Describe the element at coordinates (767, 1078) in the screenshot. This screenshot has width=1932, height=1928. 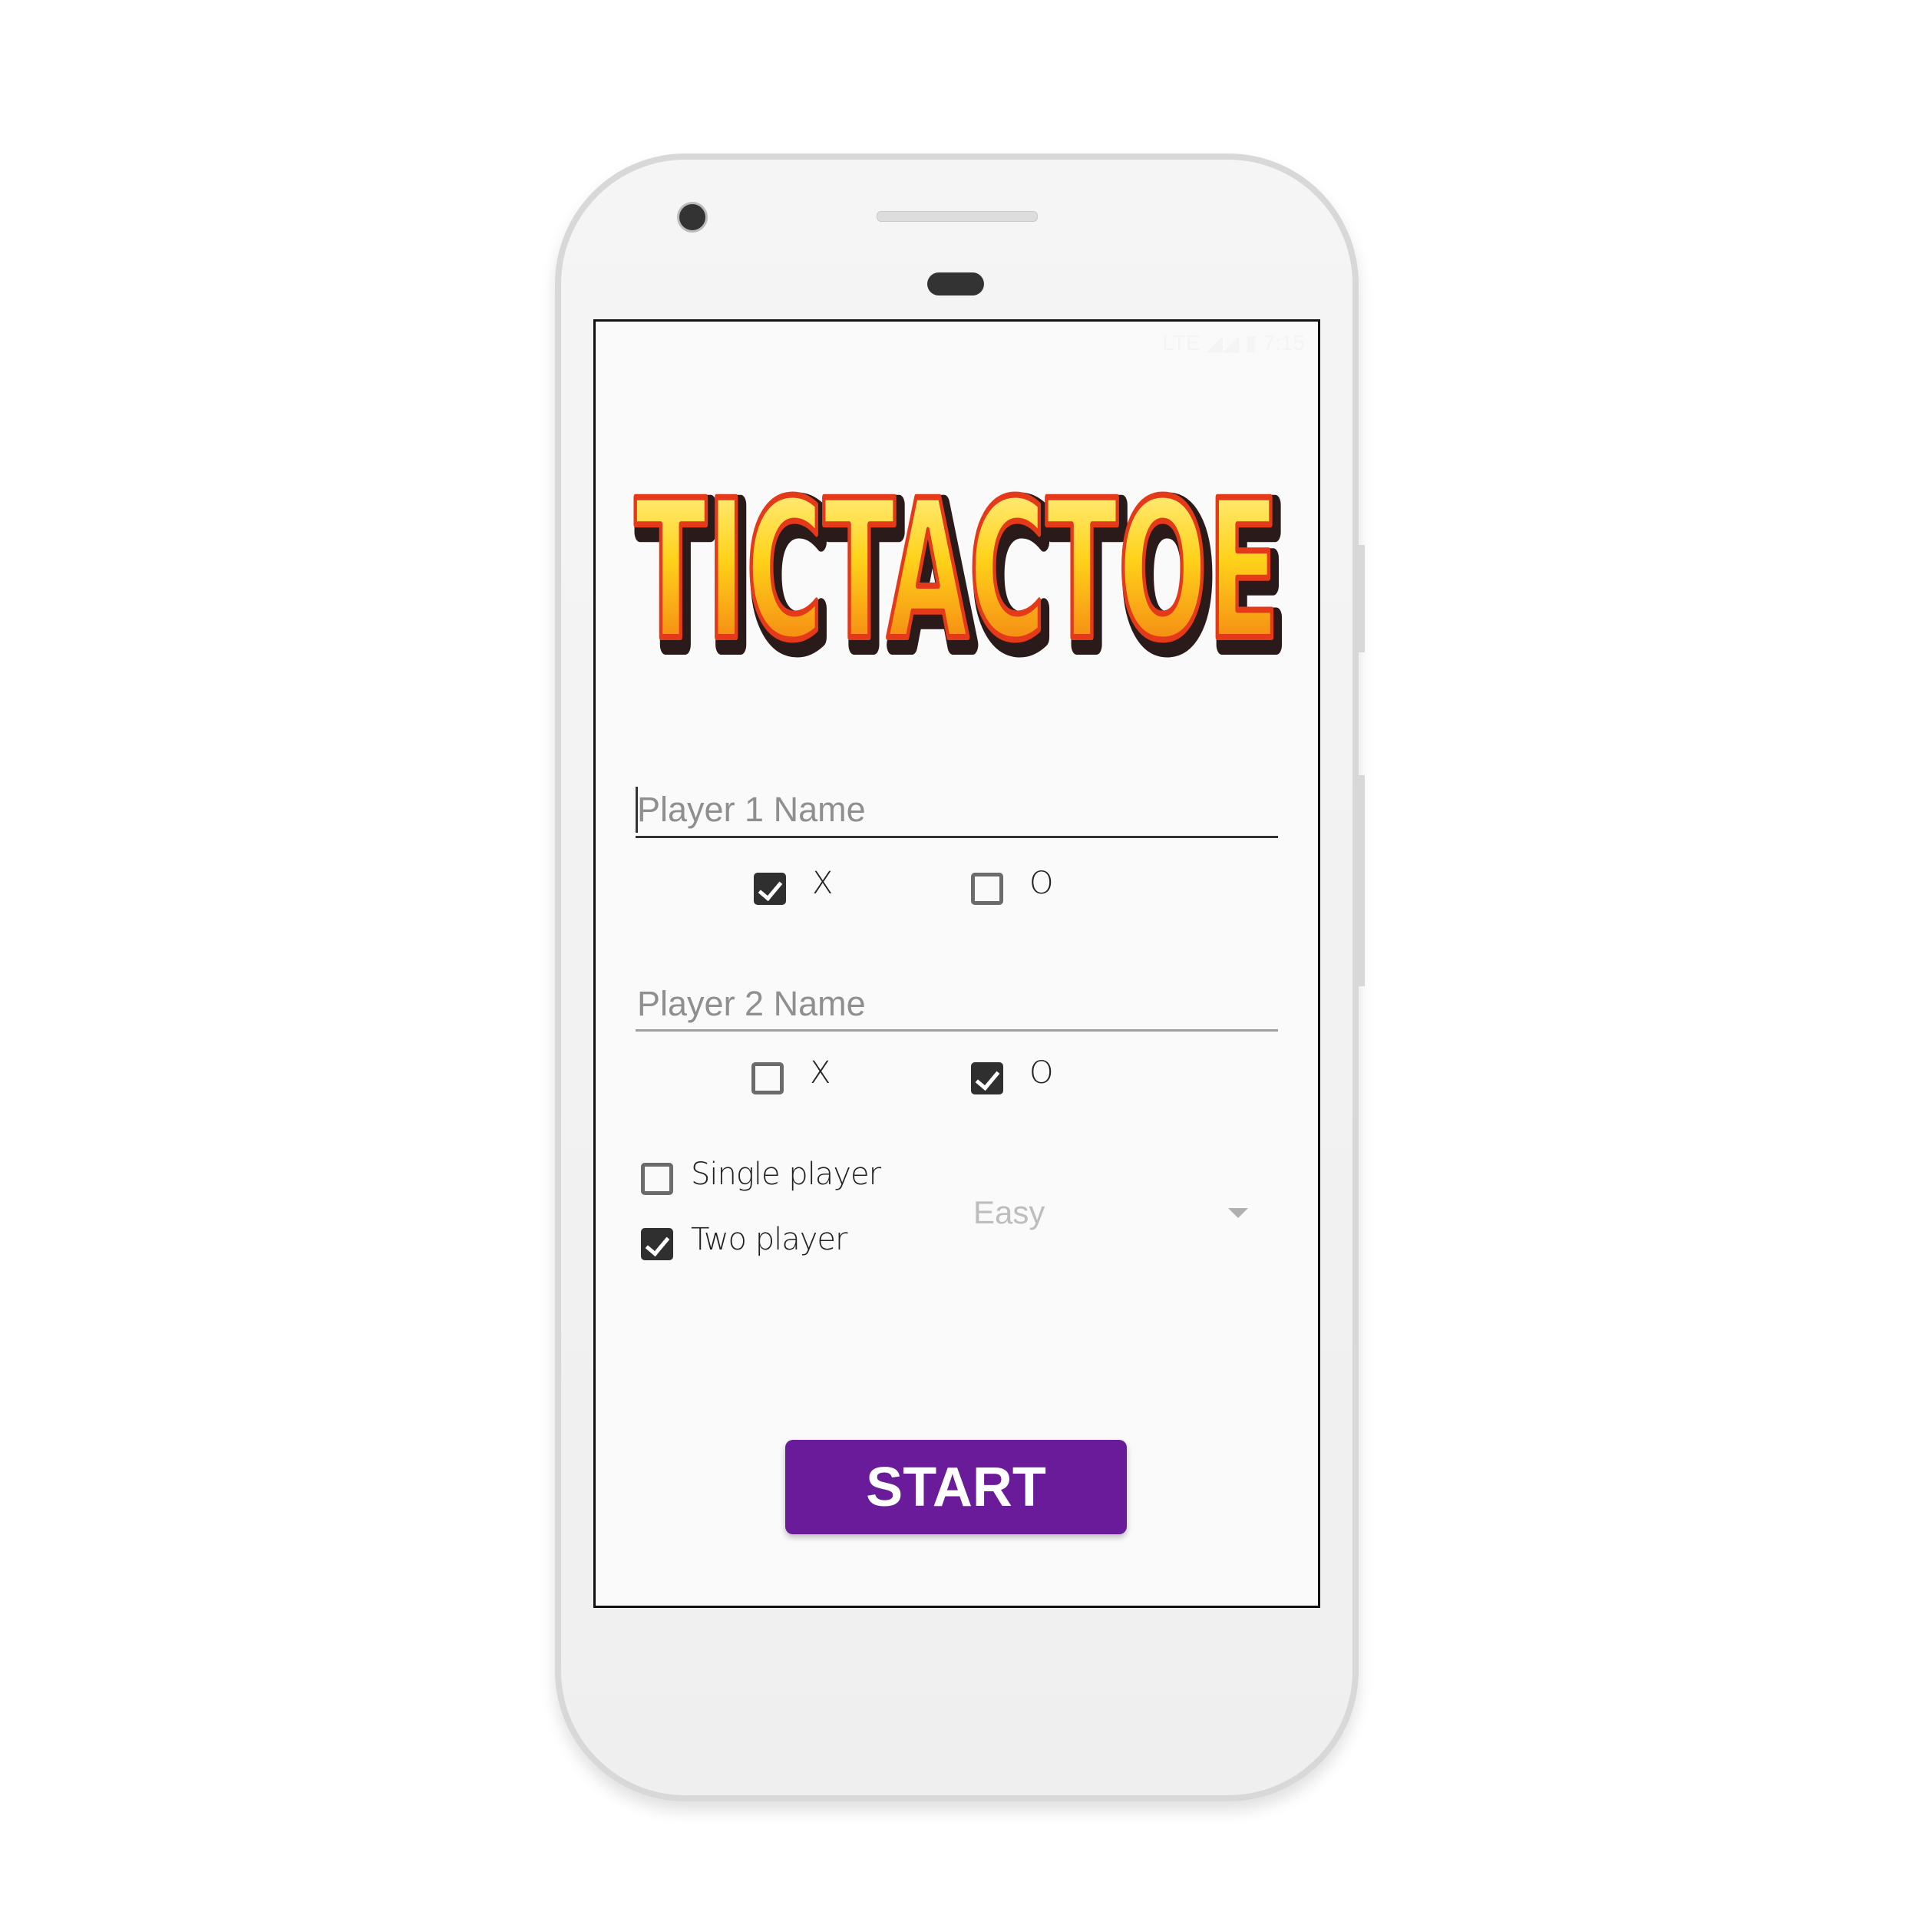
I see `player2-x-checkbox` at that location.